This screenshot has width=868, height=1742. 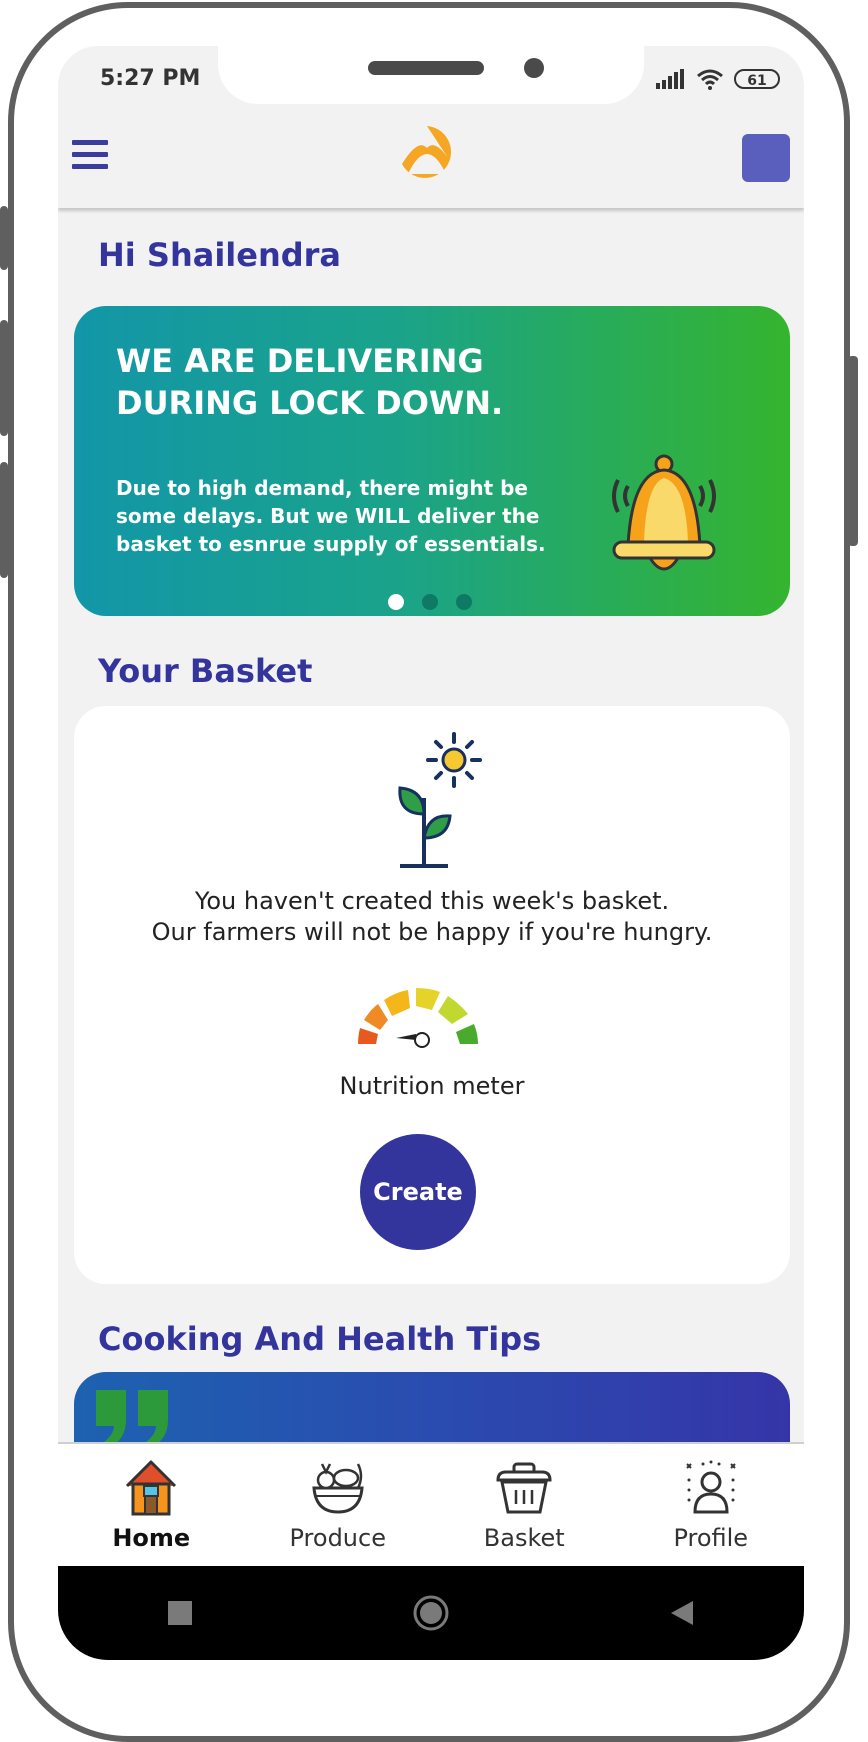 I want to click on menu-icon, so click(x=90, y=158).